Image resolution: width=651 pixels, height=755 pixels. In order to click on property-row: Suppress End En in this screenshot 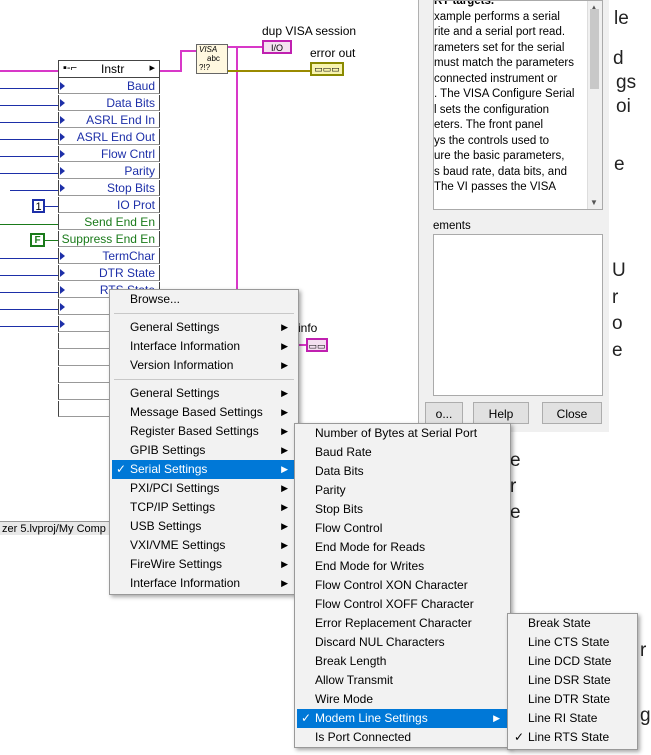, I will do `click(109, 239)`.